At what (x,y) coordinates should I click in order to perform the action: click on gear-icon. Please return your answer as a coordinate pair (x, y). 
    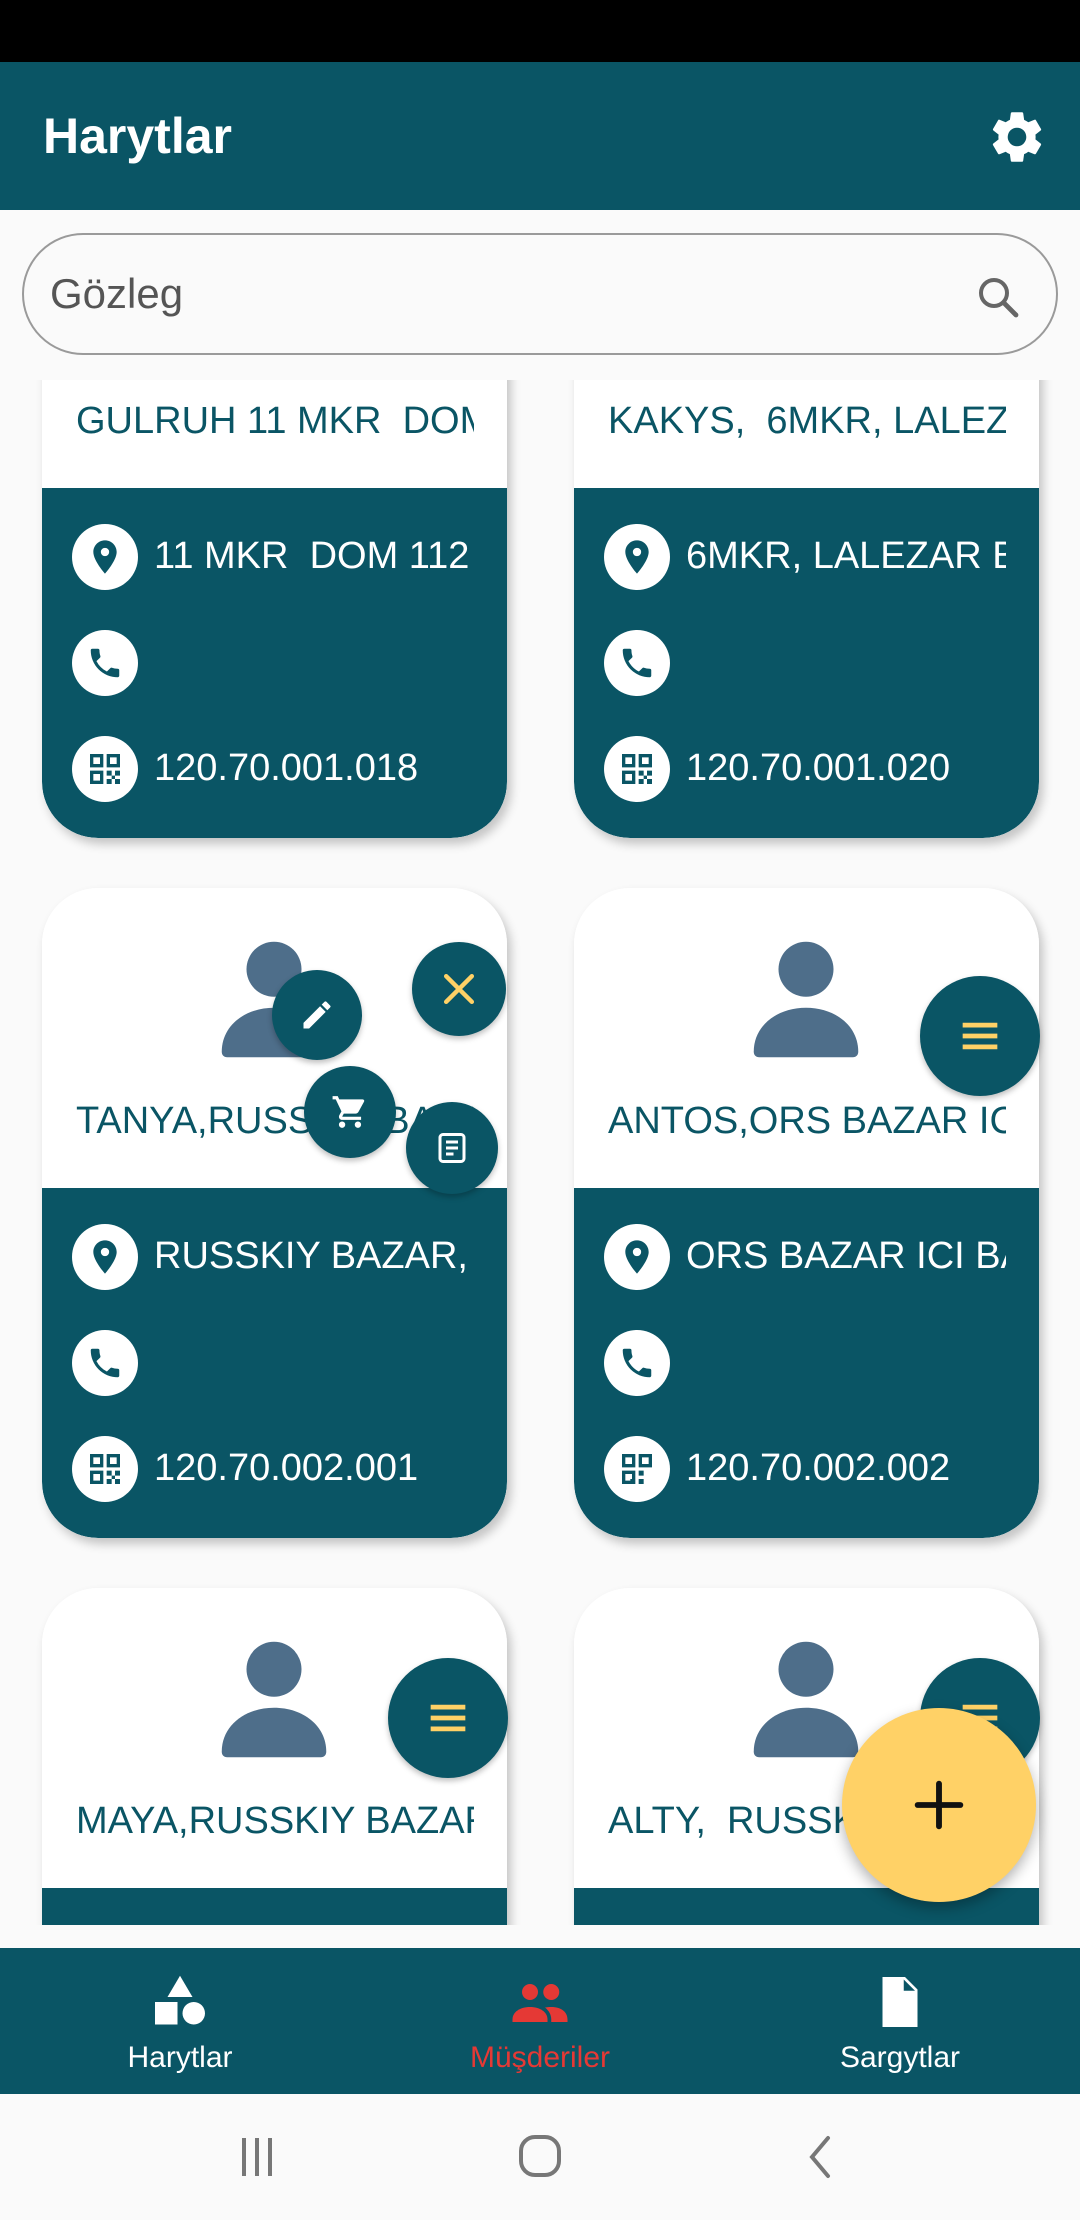
    Looking at the image, I should click on (1017, 137).